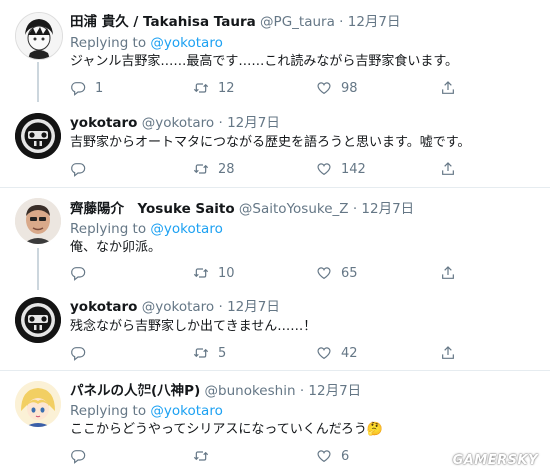  I want to click on like-button: 6, so click(332, 456).